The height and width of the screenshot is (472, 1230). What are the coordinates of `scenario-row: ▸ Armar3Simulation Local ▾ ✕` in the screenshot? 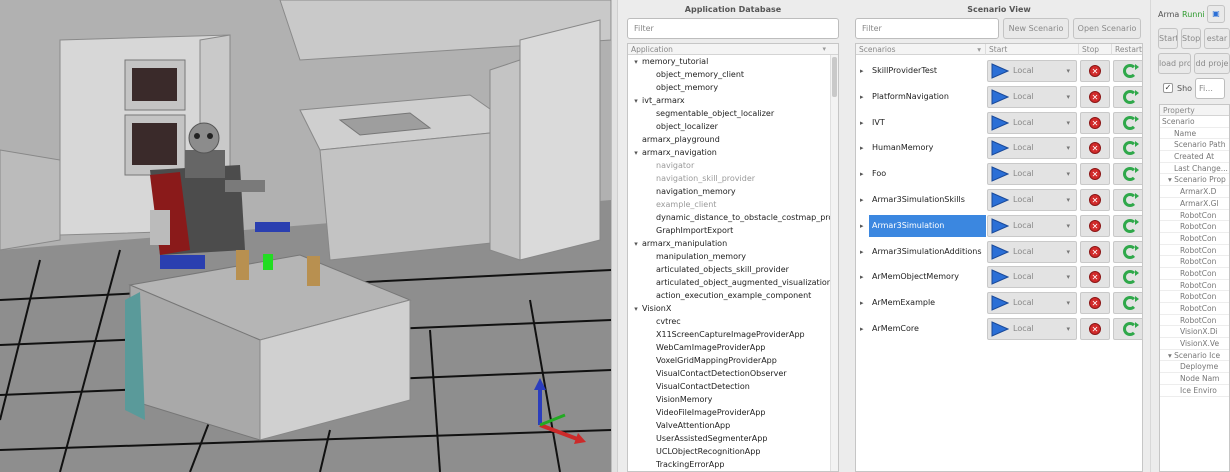 It's located at (999, 226).